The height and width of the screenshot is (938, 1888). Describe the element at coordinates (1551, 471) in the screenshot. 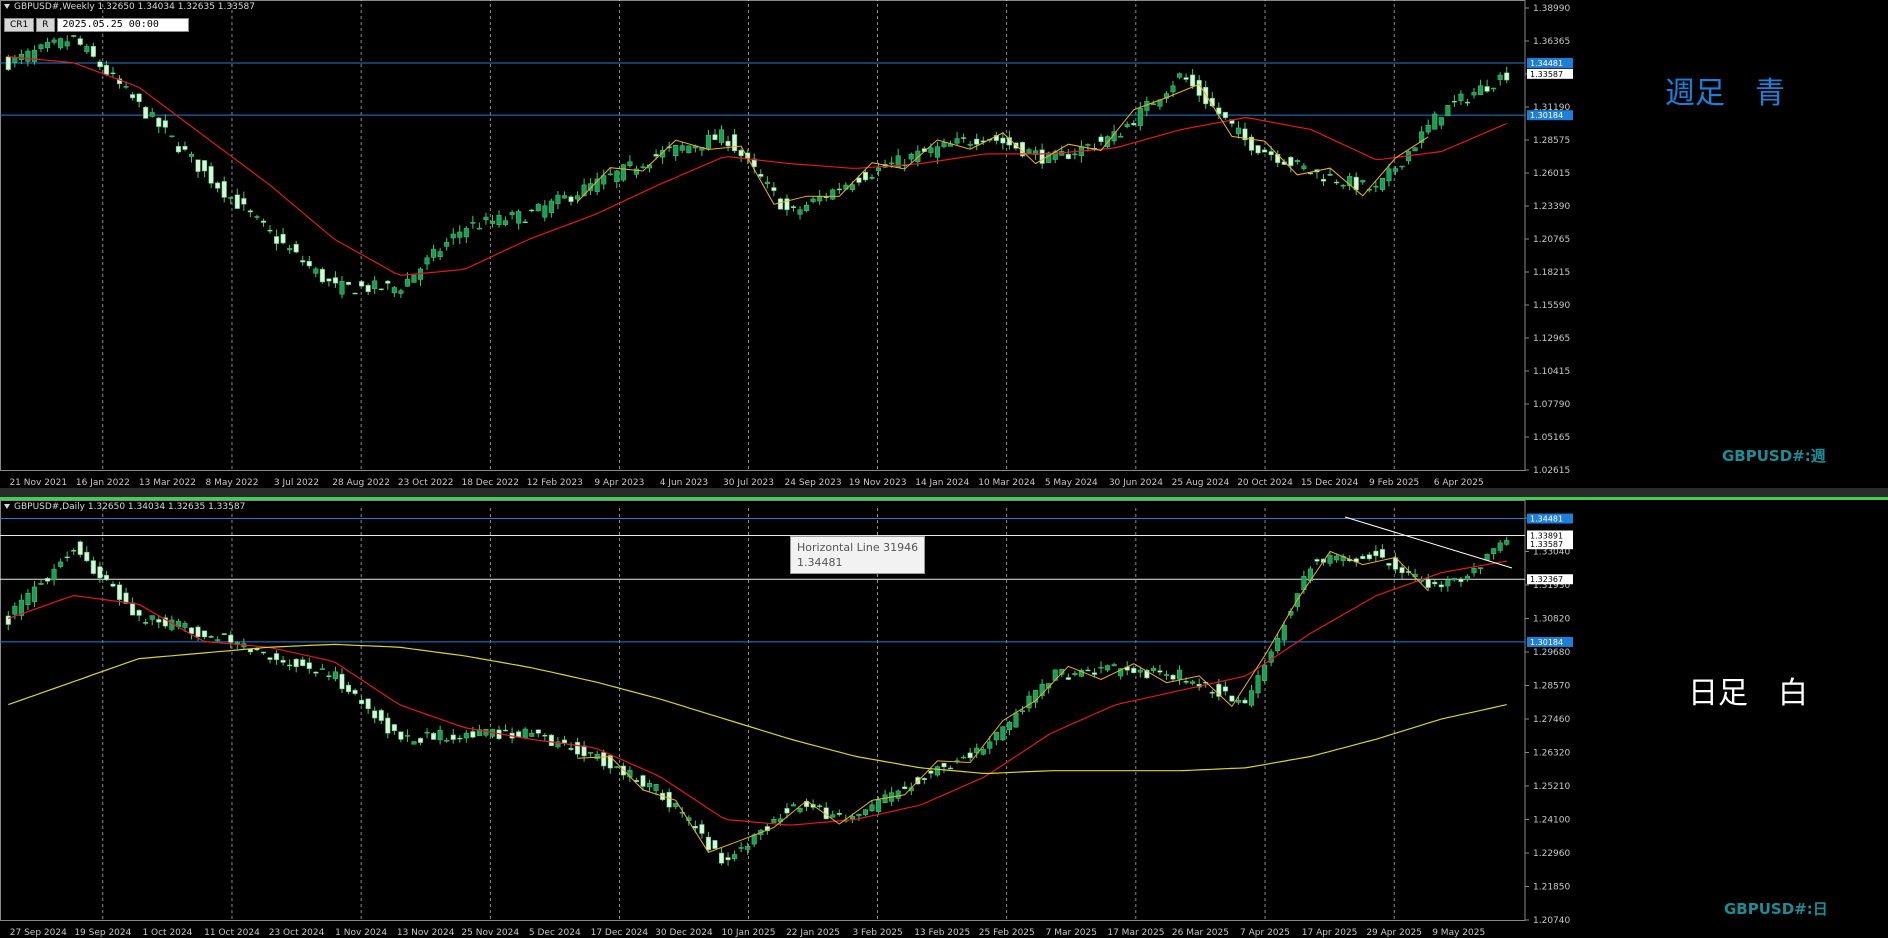

I see `price-axis-label: 1.02615` at that location.